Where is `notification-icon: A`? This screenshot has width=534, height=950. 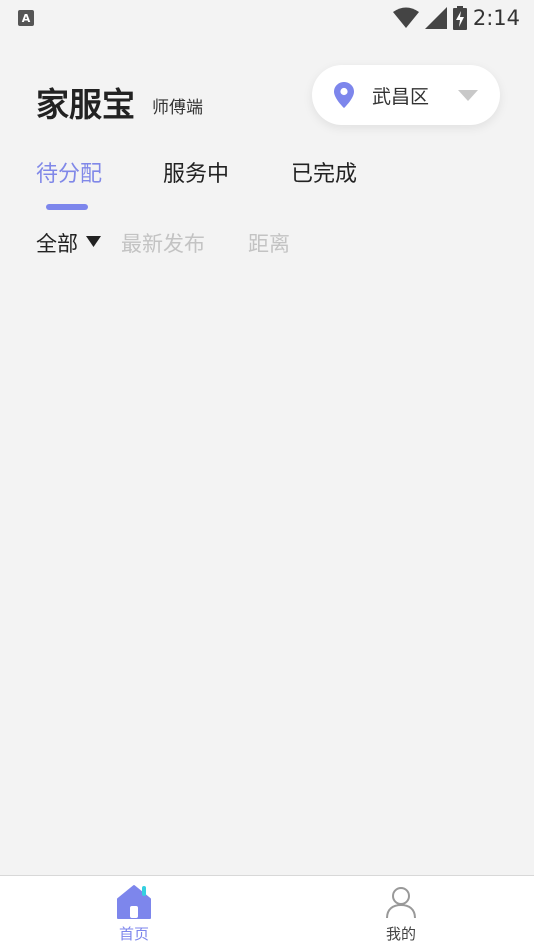
notification-icon: A is located at coordinates (26, 18).